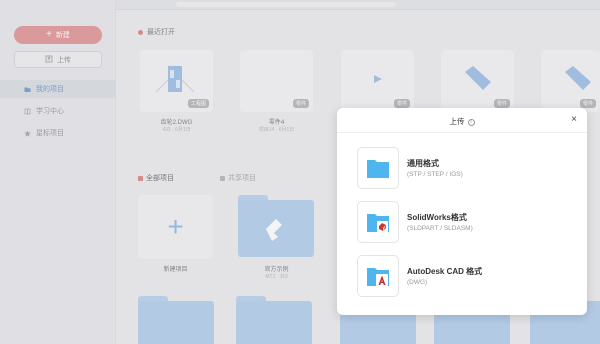 This screenshot has height=344, width=600. I want to click on recent-title-text: 最近打开, so click(161, 32).